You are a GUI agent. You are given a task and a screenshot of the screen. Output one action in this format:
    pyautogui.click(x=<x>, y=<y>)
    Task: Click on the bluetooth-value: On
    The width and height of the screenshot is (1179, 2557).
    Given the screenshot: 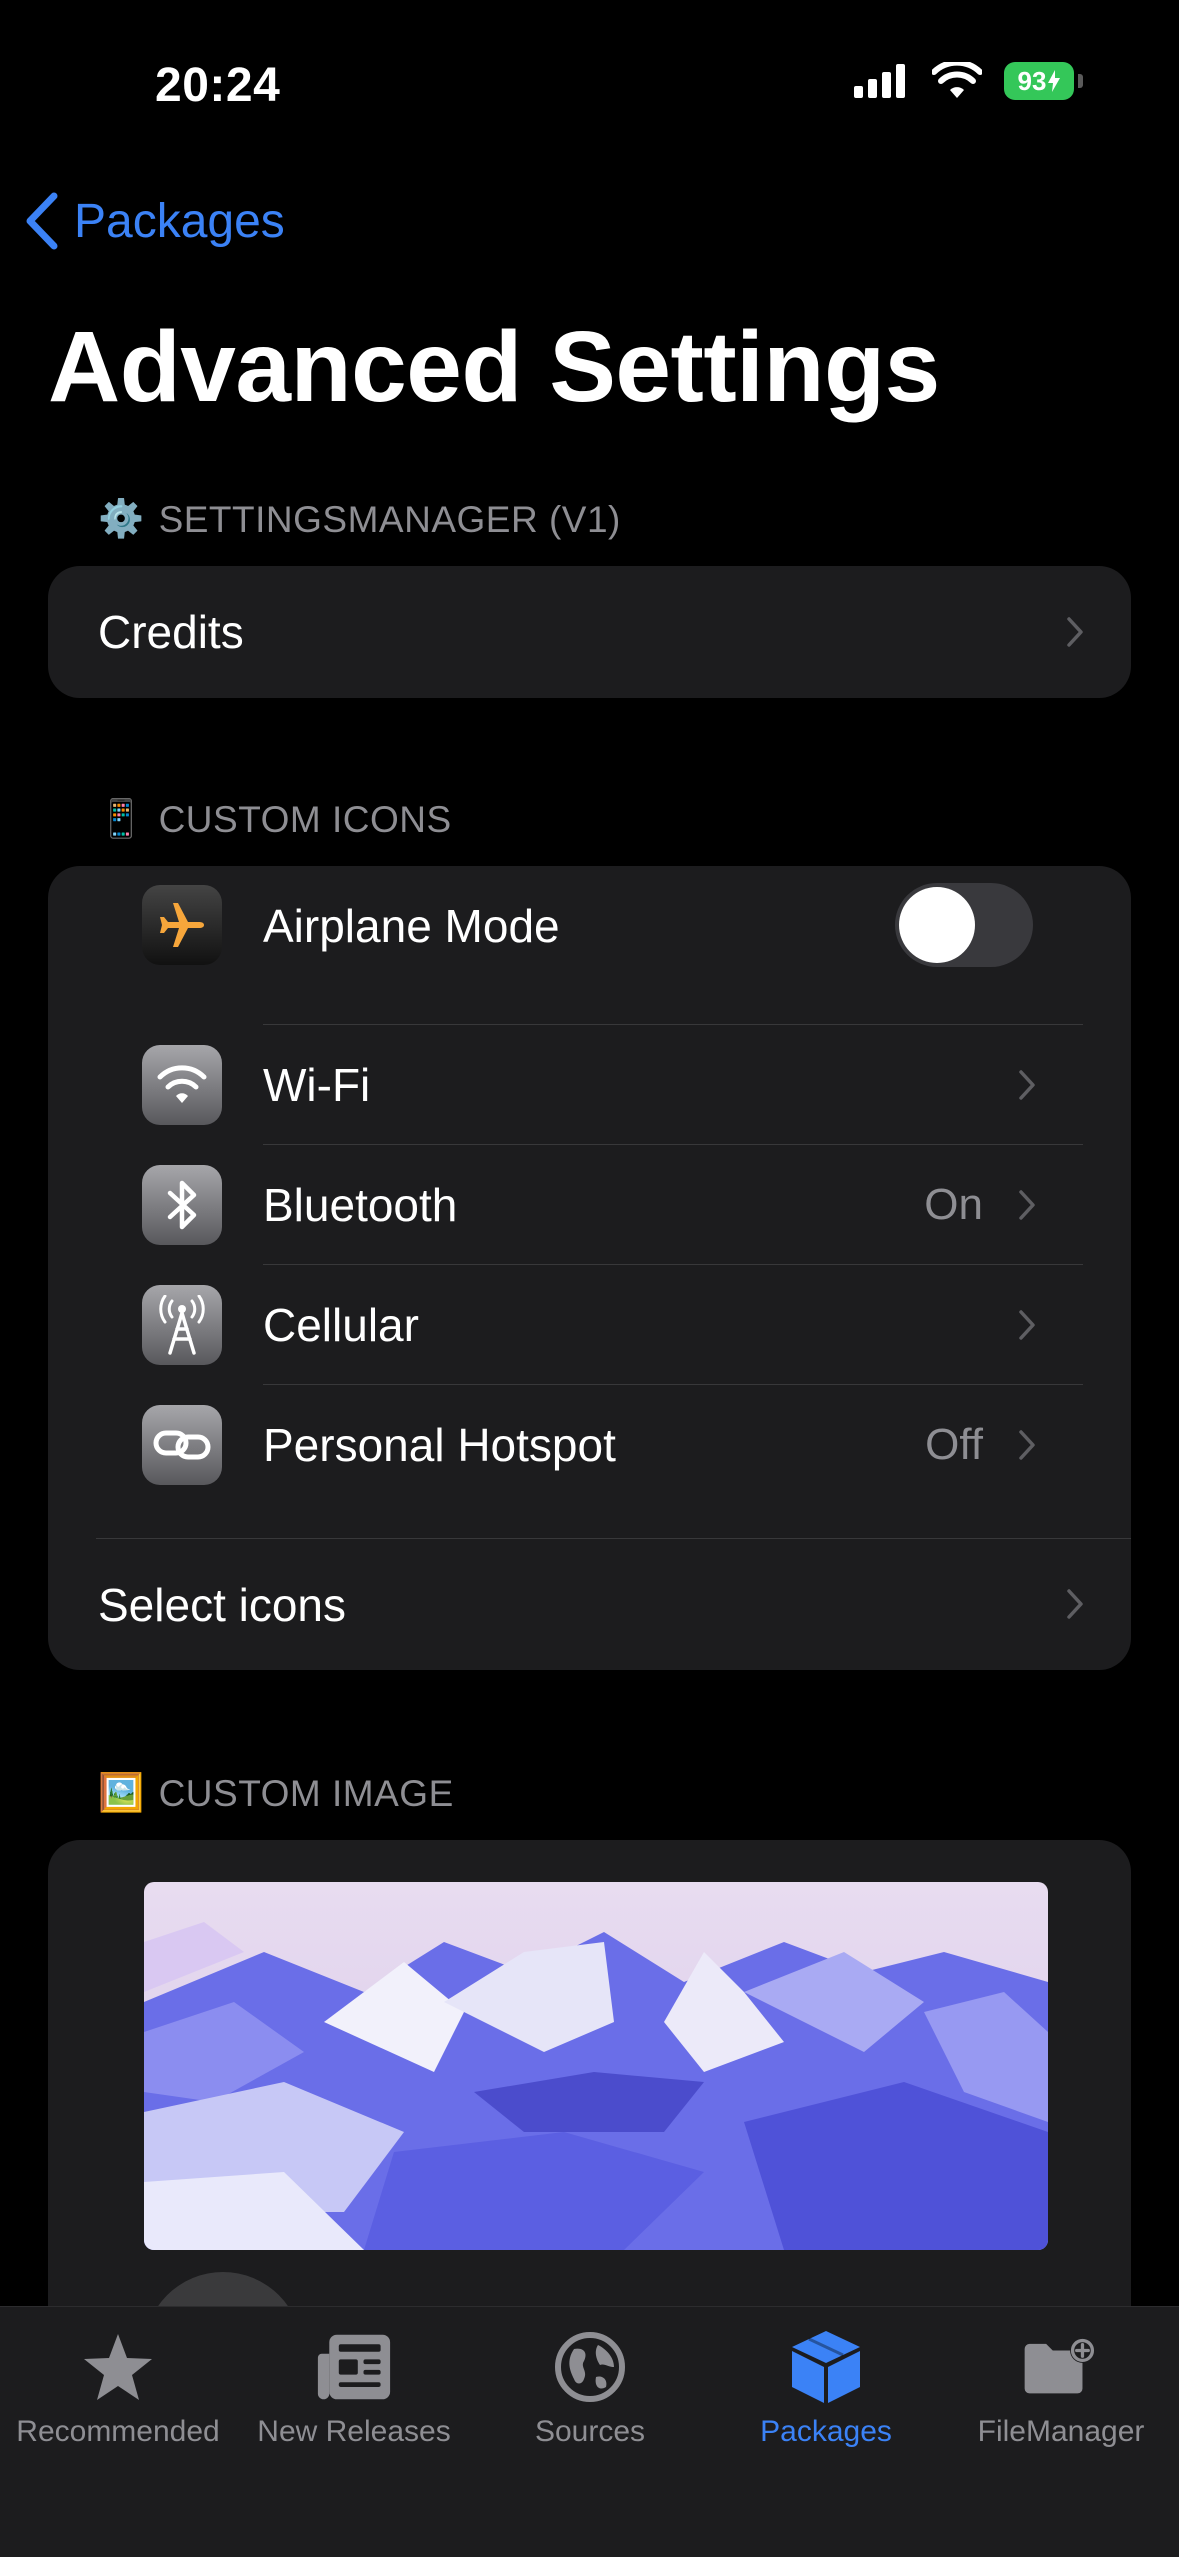 What is the action you would take?
    pyautogui.click(x=953, y=1204)
    